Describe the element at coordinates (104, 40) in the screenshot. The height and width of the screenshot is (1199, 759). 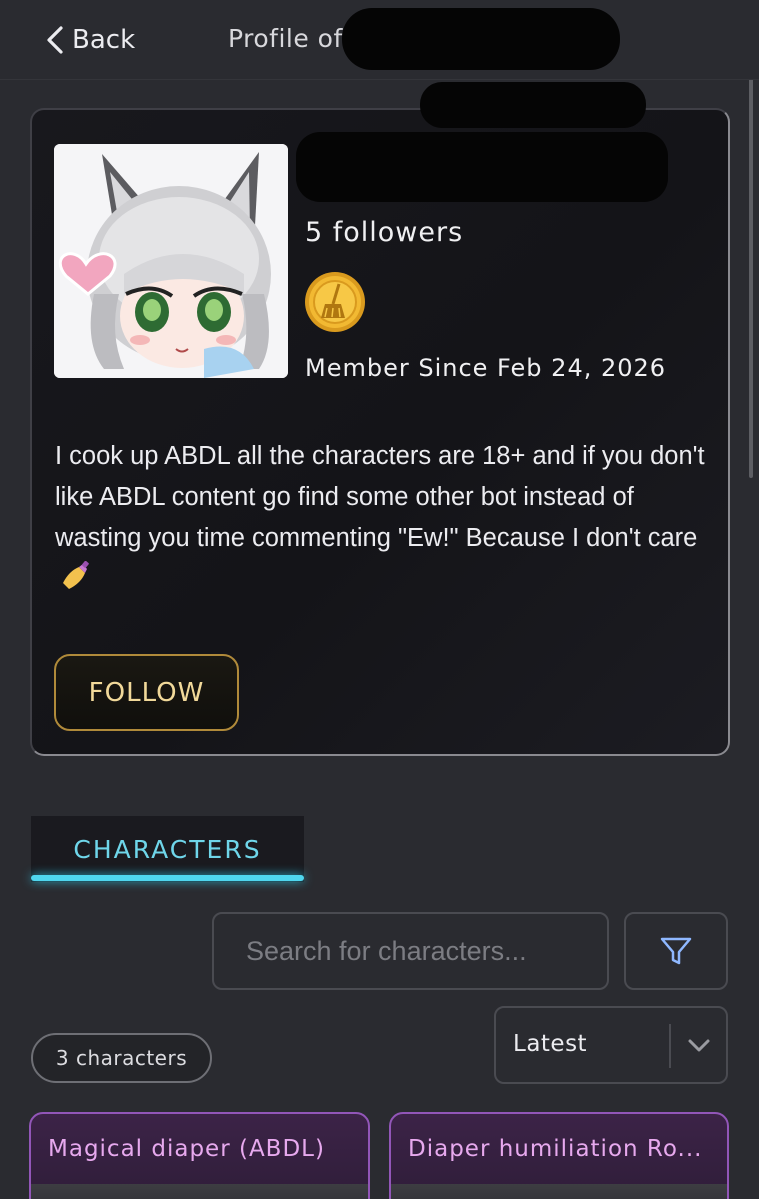
I see `back-label: Back` at that location.